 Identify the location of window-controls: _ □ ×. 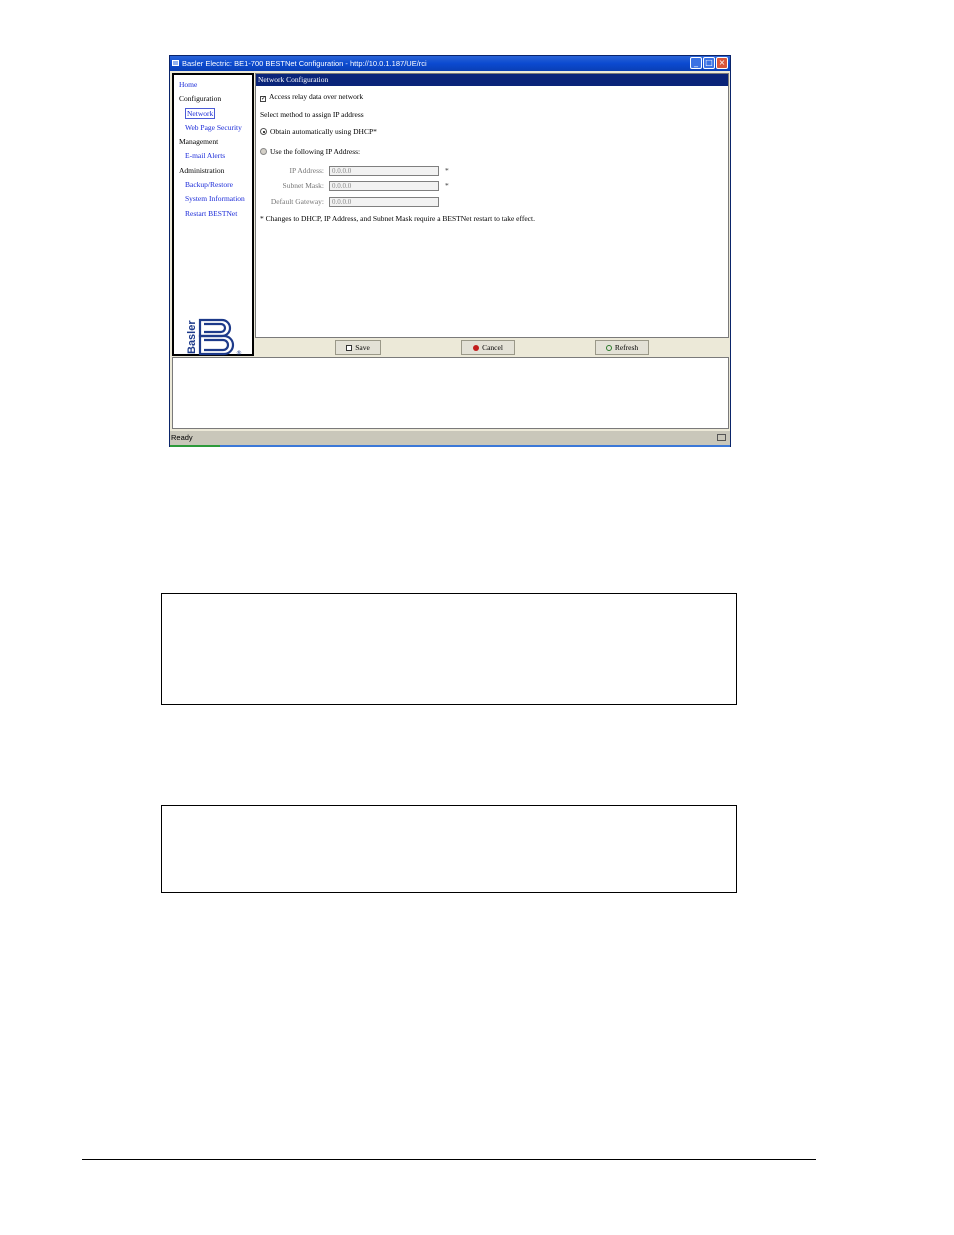
(709, 63).